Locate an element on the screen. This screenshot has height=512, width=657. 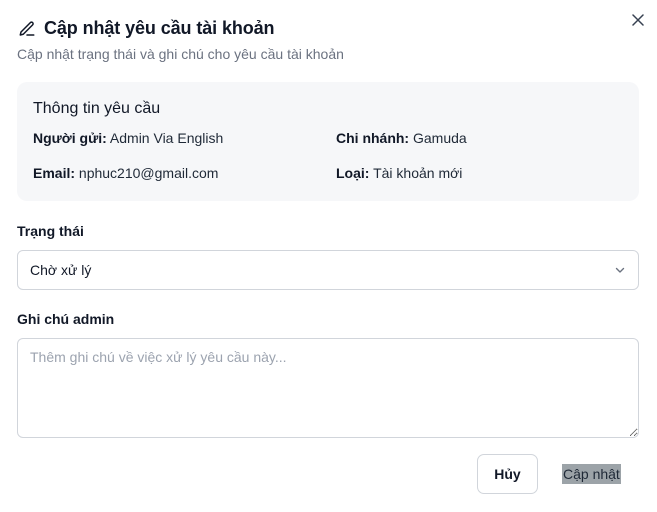
type-row: Loại: Tài khoản mới is located at coordinates (479, 173).